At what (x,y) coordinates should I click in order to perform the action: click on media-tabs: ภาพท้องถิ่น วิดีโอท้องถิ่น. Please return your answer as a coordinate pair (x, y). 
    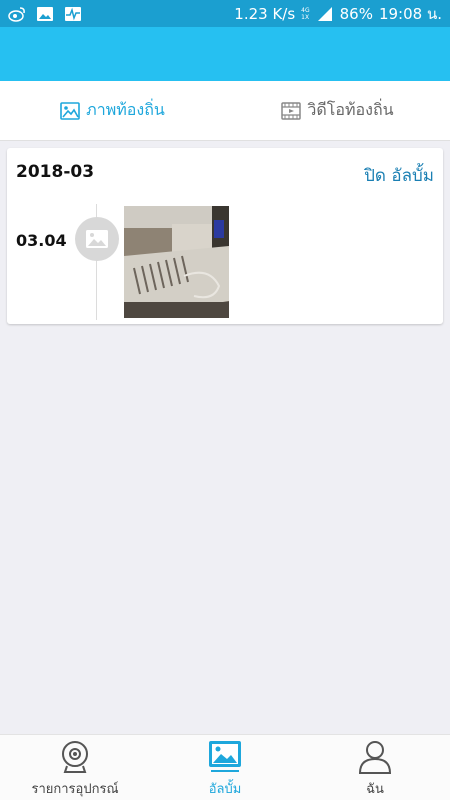
    Looking at the image, I should click on (225, 111).